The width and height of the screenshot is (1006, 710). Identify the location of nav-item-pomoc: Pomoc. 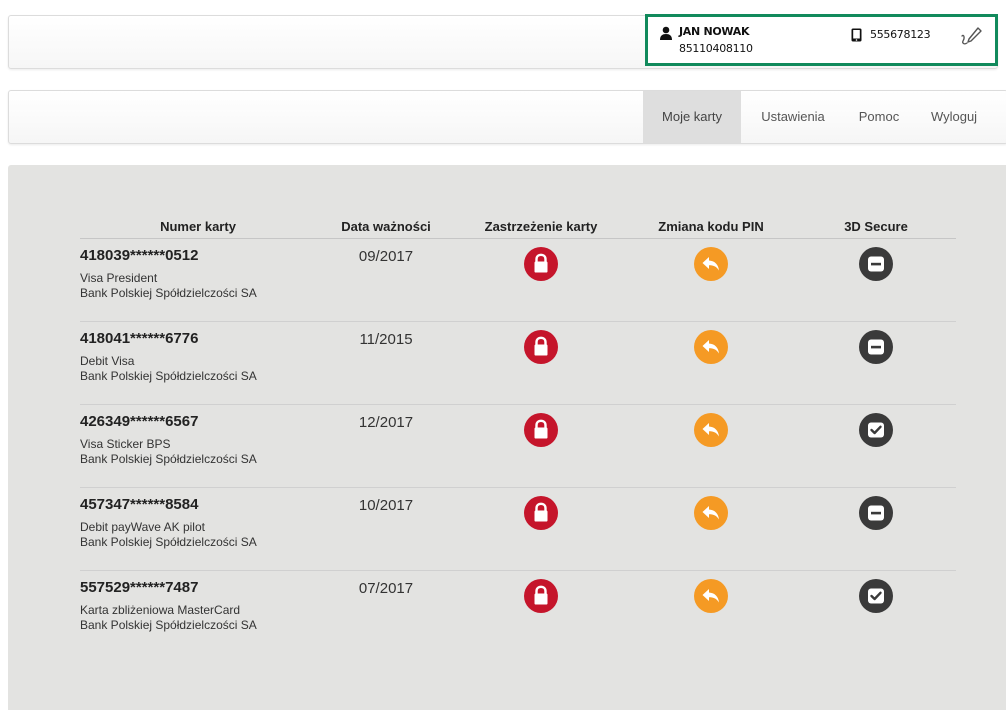
(879, 117).